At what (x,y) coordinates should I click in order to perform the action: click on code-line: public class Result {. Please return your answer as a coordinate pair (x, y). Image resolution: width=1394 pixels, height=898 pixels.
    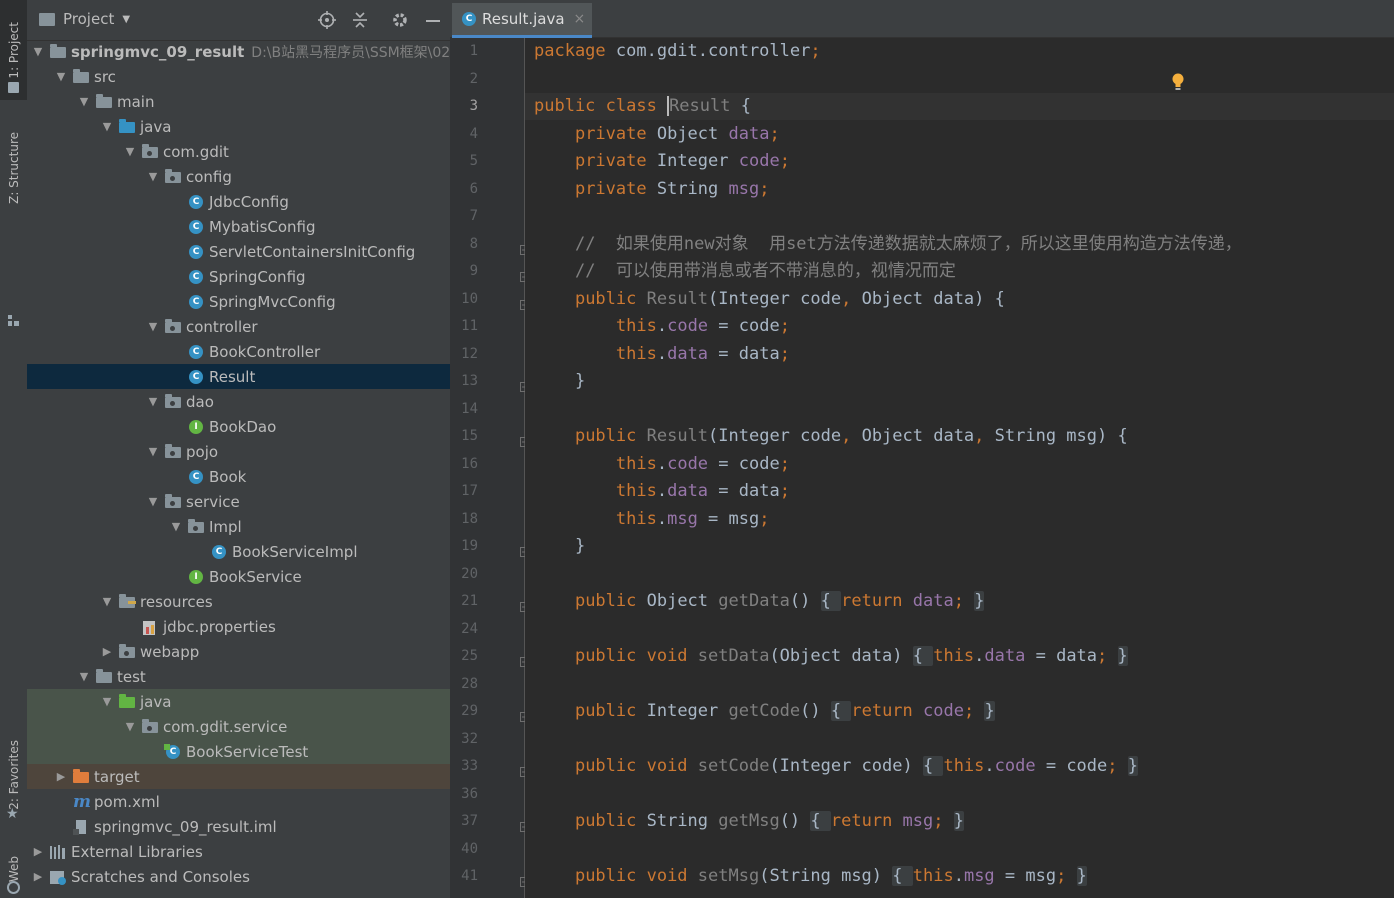
    Looking at the image, I should click on (959, 106).